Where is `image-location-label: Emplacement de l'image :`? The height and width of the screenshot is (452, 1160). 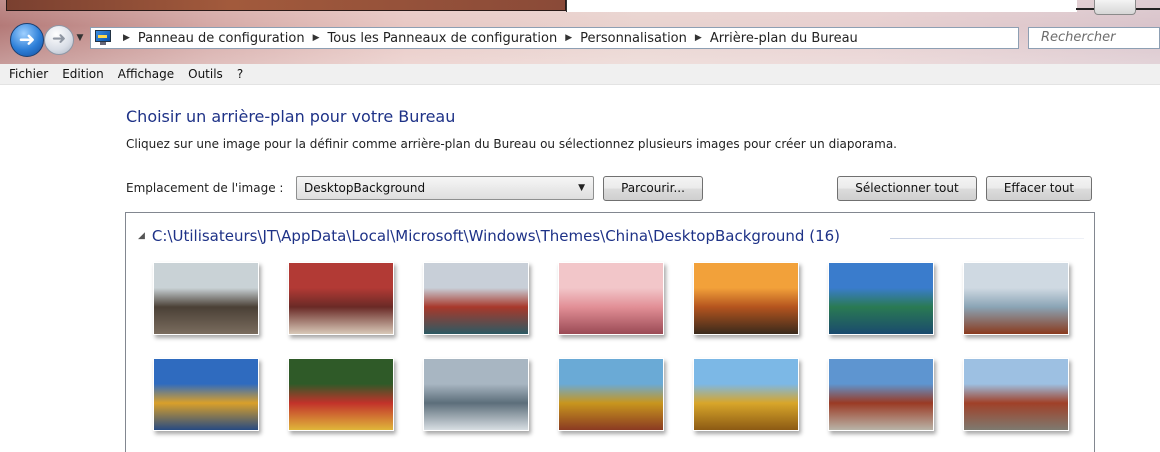 image-location-label: Emplacement de l'image : is located at coordinates (205, 188).